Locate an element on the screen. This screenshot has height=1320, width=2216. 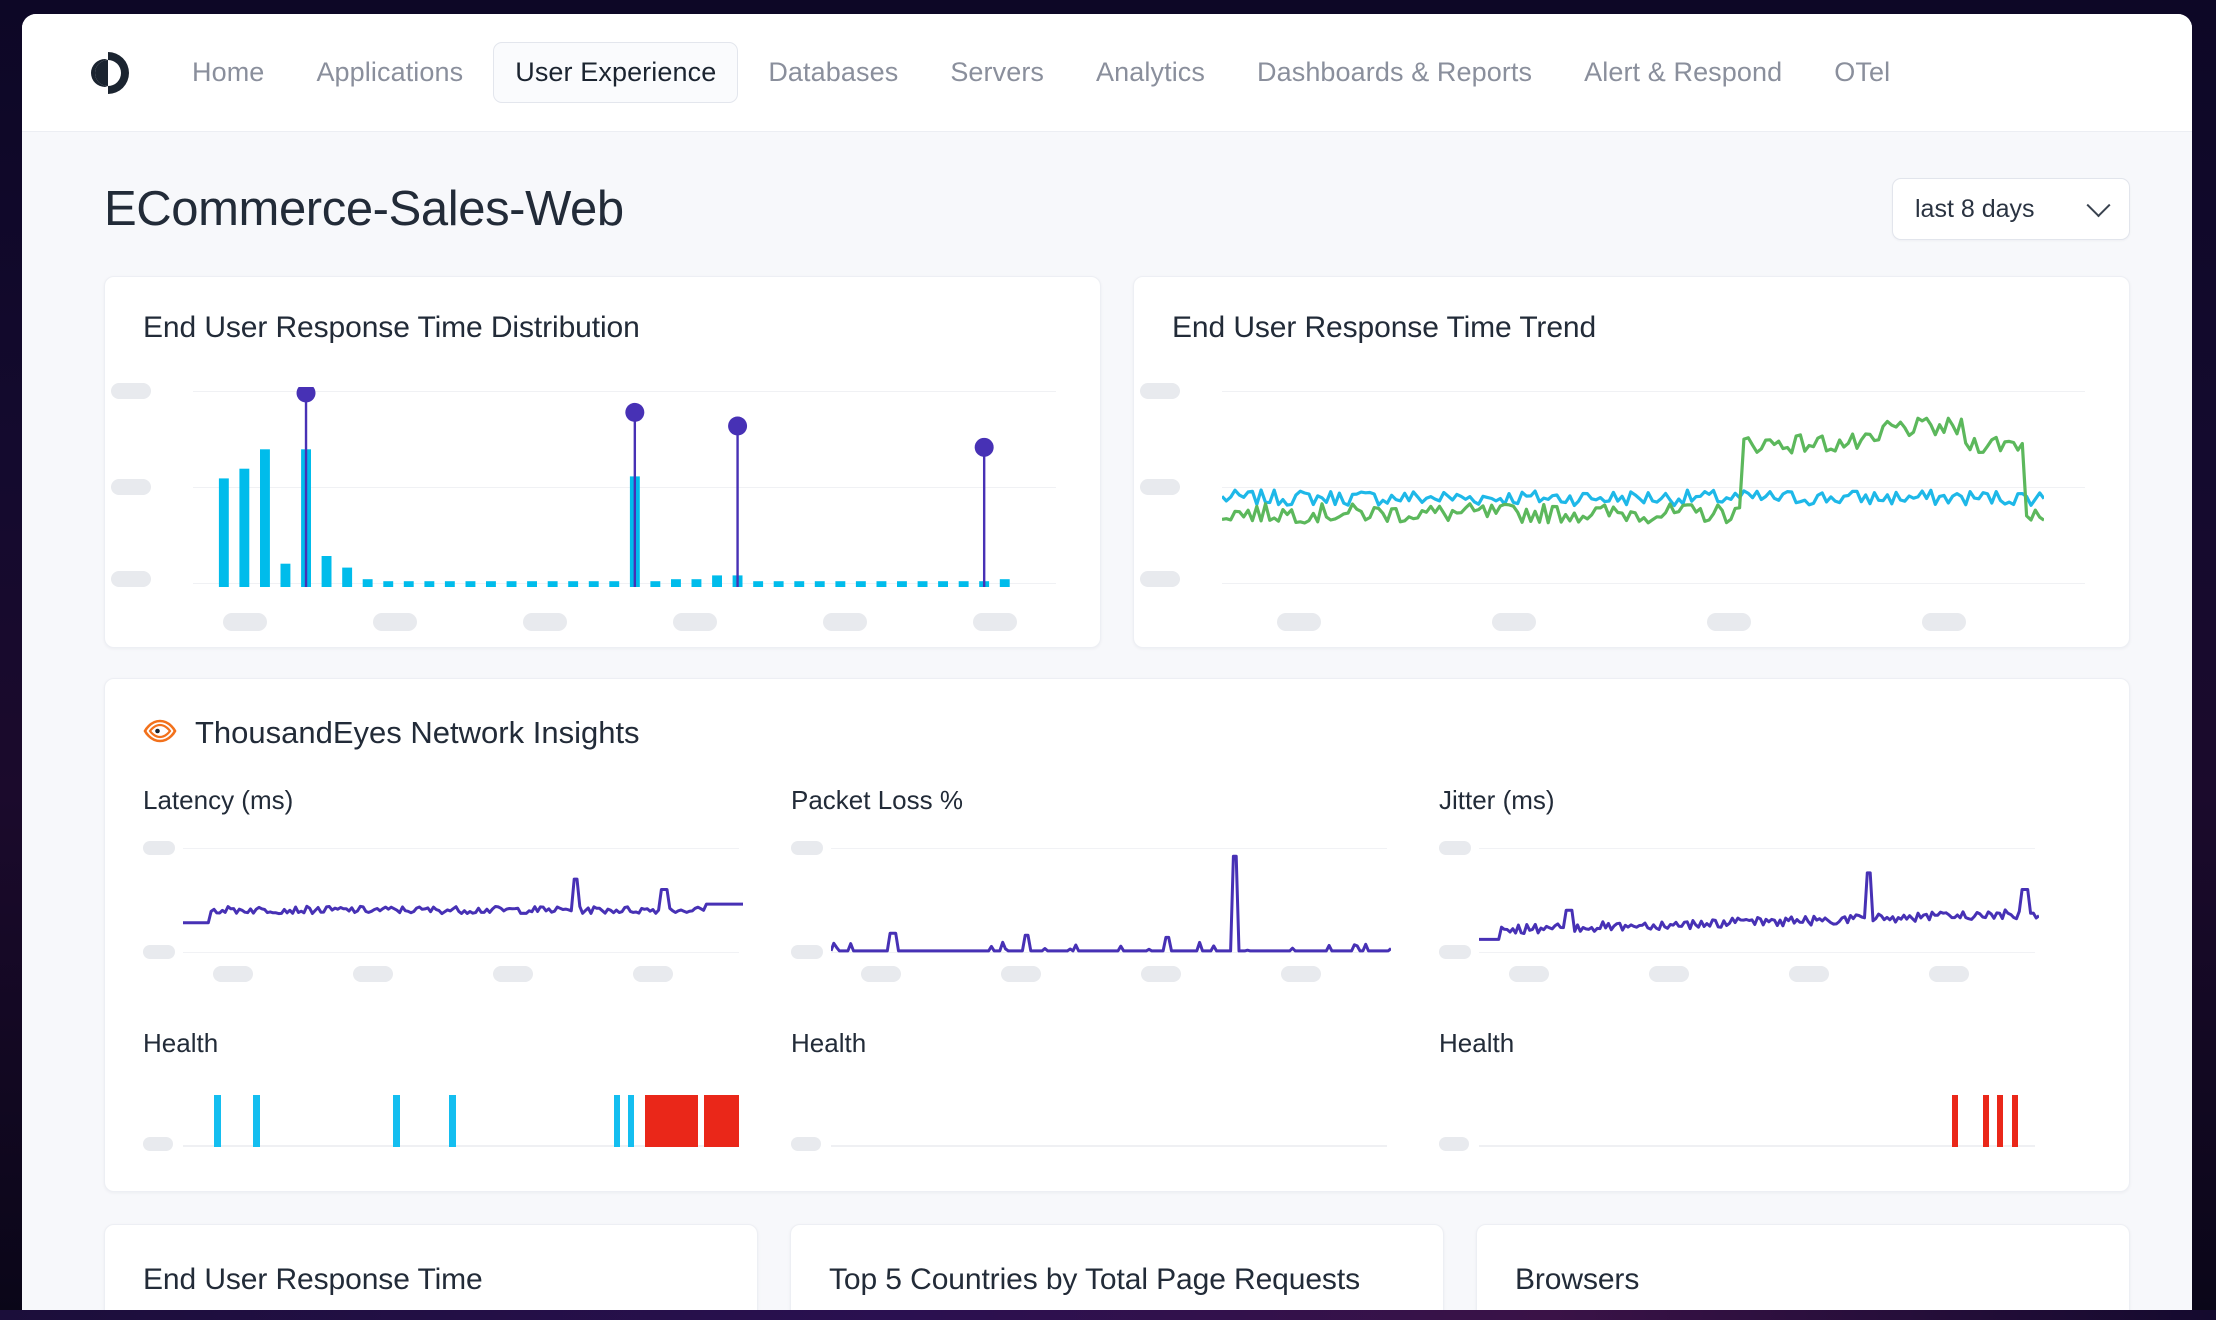
card-browsers: Browsers is located at coordinates (1803, 1268).